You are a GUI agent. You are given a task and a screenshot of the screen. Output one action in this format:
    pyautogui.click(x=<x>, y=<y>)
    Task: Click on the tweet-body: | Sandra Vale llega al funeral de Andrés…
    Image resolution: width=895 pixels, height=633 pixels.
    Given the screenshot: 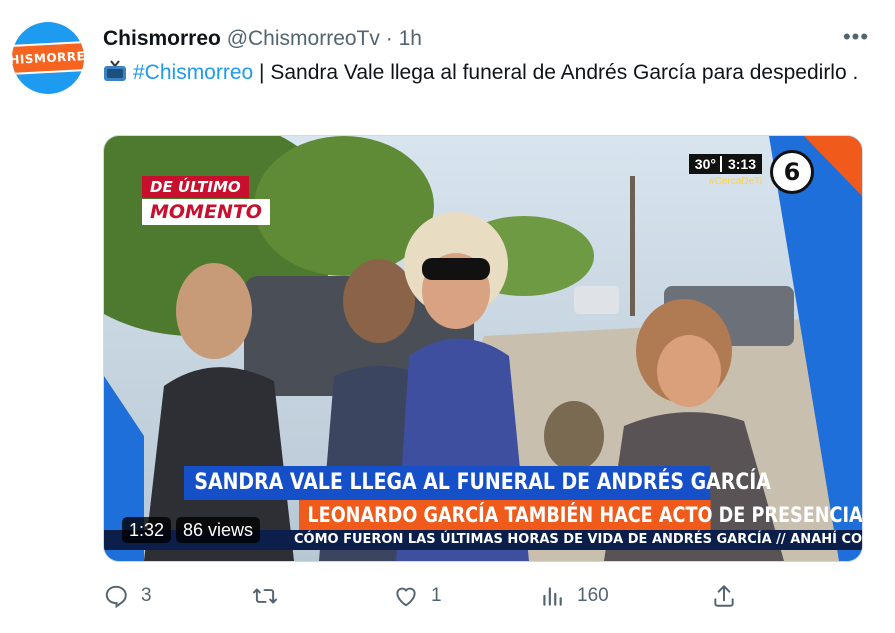 What is the action you would take?
    pyautogui.click(x=556, y=72)
    